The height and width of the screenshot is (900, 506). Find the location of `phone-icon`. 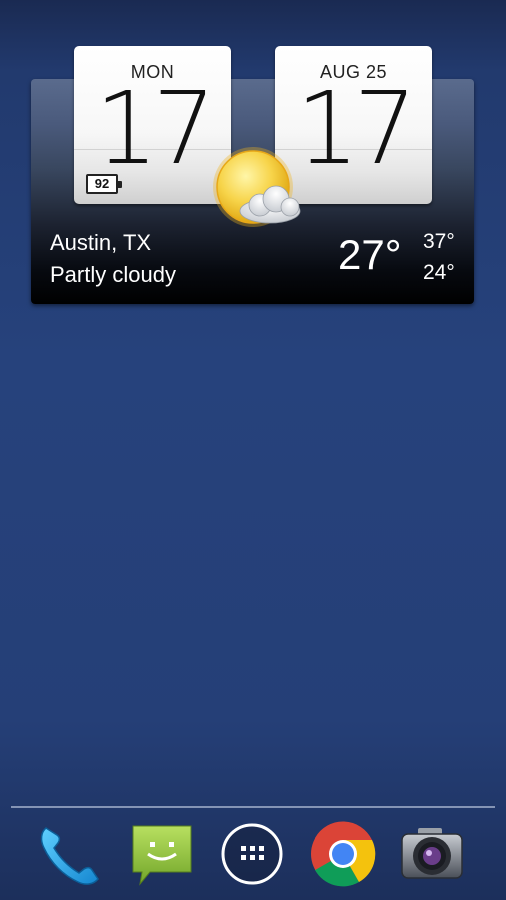

phone-icon is located at coordinates (70, 854).